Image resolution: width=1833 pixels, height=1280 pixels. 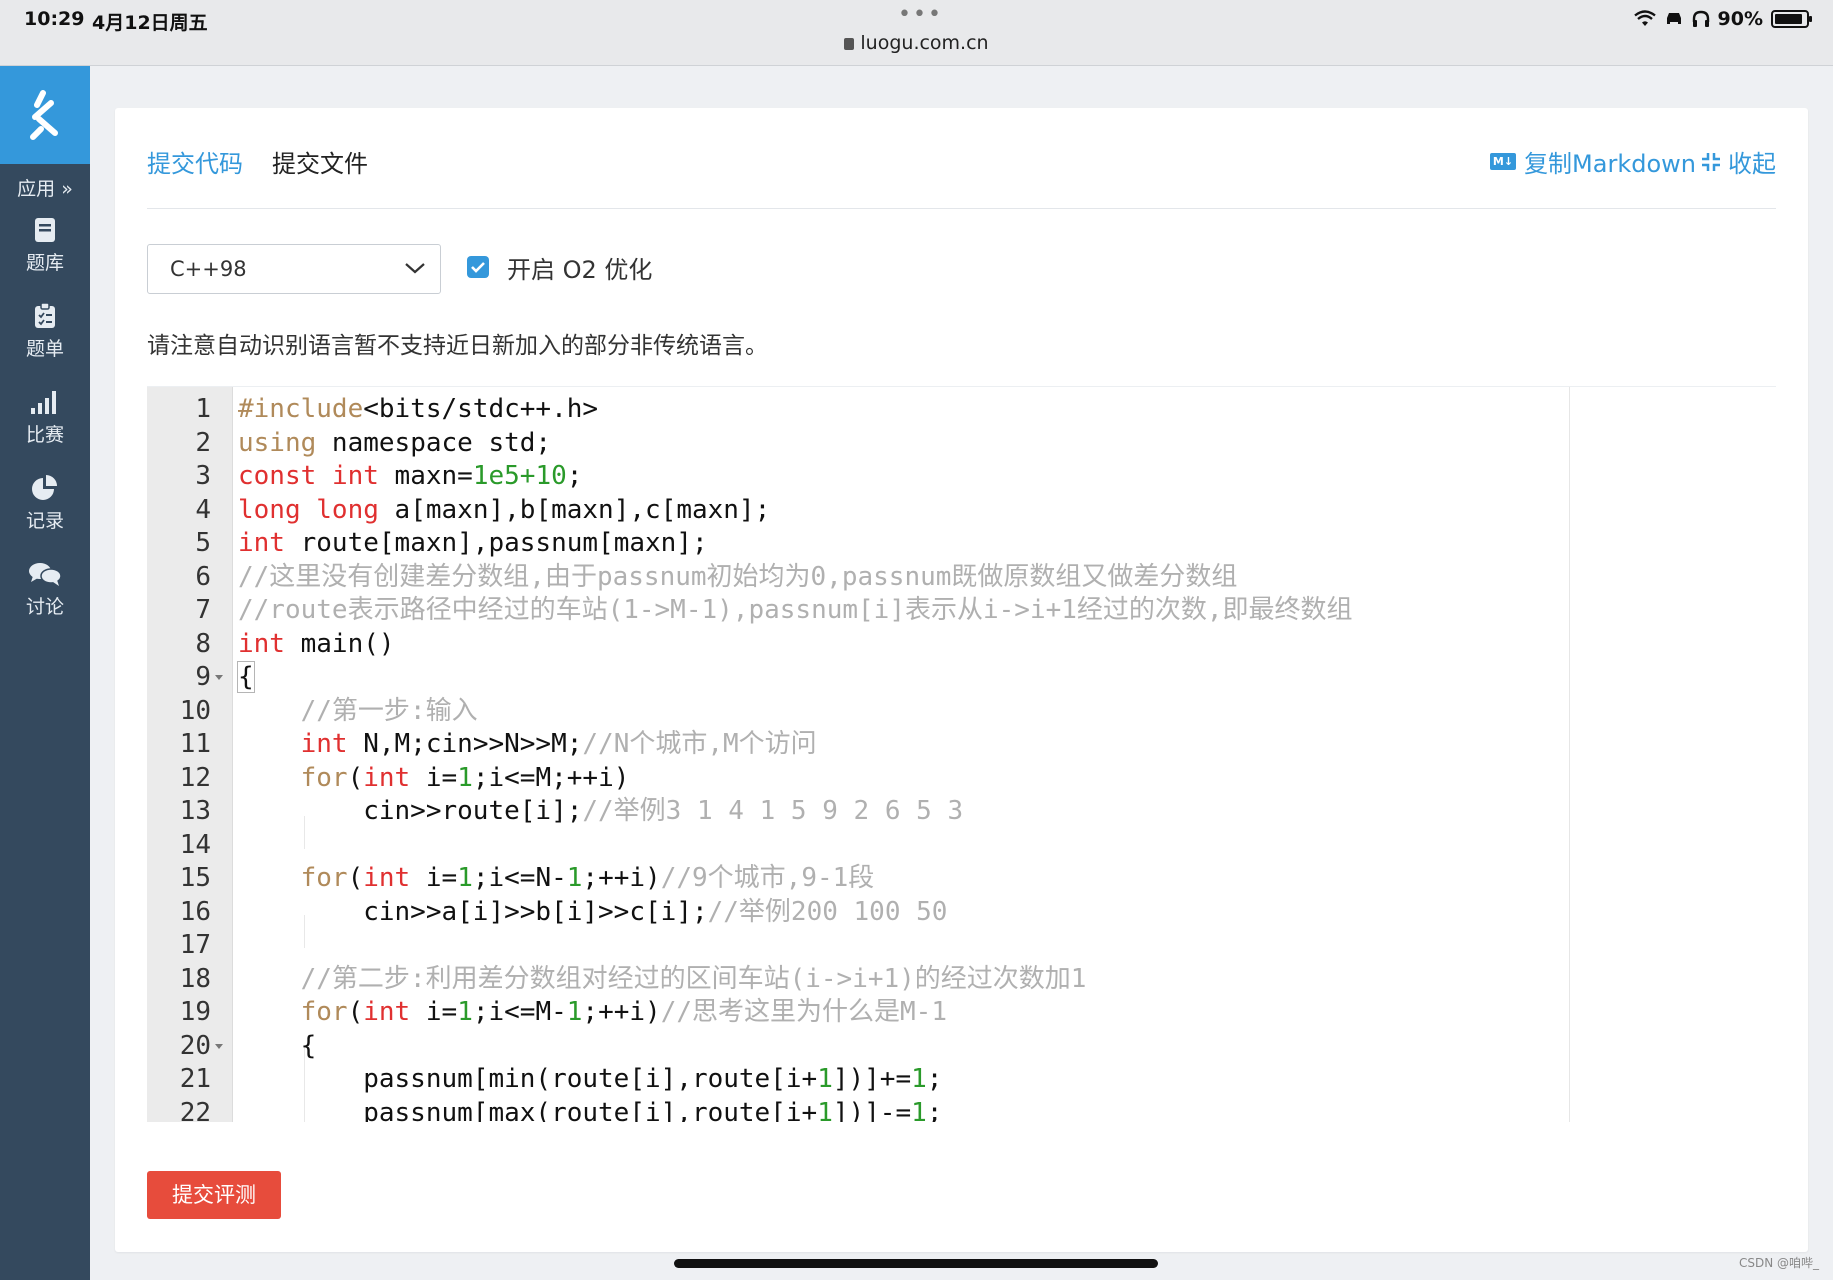 I want to click on tab-submit-code: 提交代码, so click(x=195, y=161).